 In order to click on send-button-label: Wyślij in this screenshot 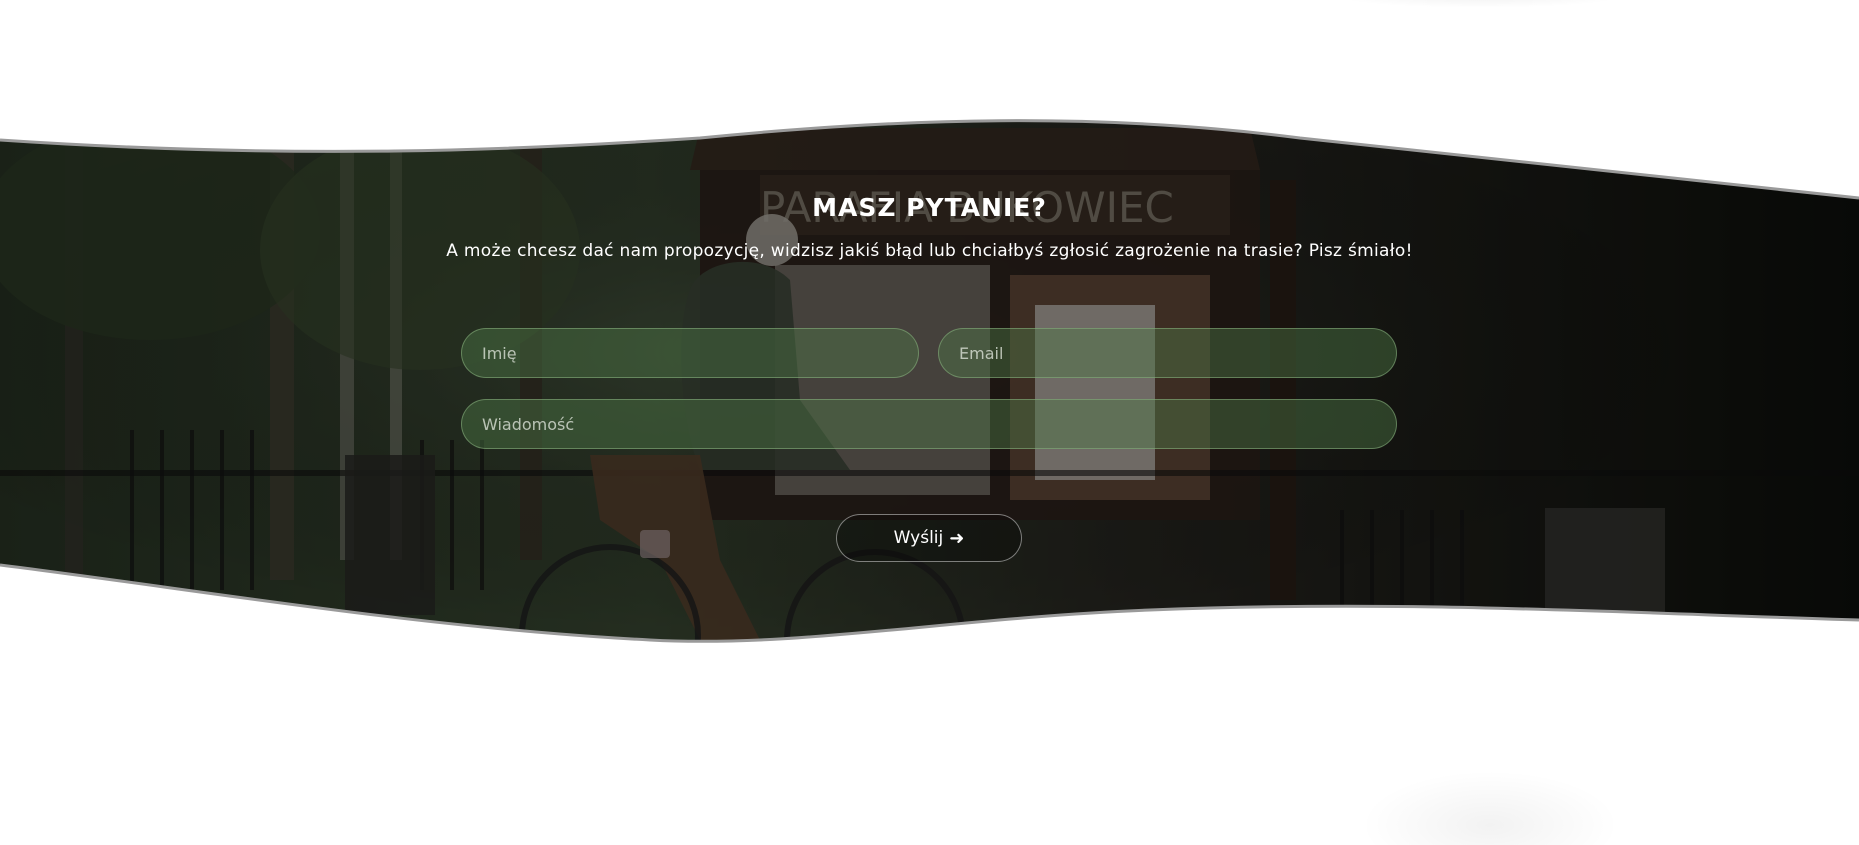, I will do `click(918, 538)`.